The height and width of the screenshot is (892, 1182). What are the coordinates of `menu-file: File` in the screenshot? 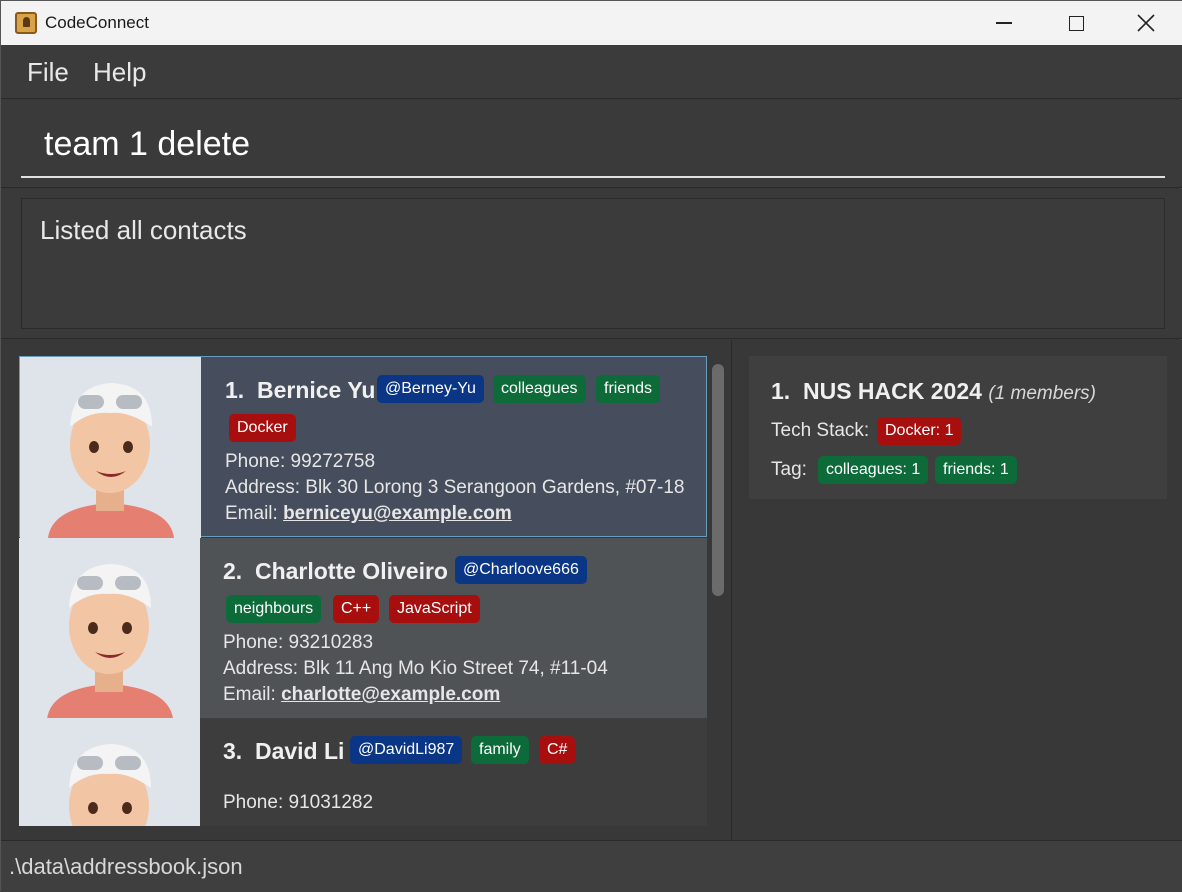 It's located at (48, 72).